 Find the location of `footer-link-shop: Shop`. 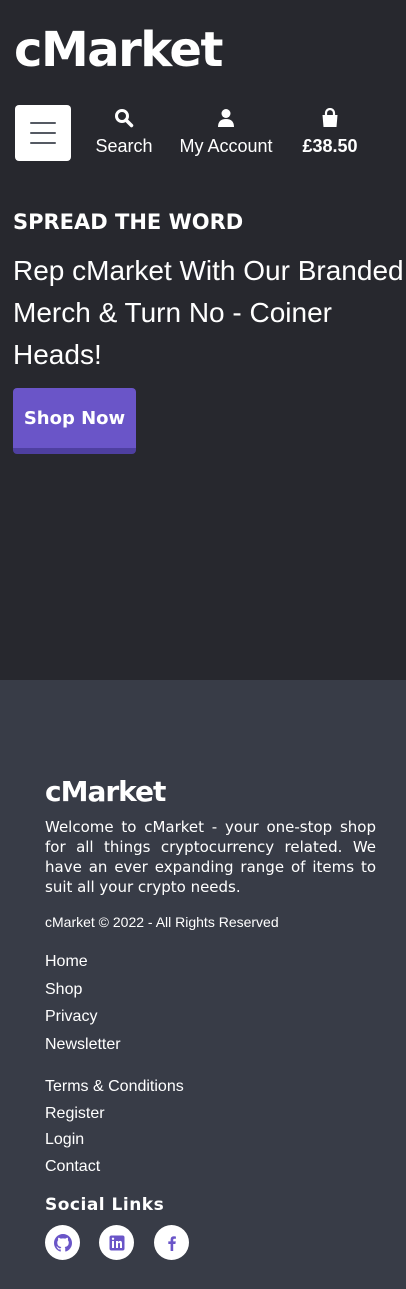

footer-link-shop: Shop is located at coordinates (83, 990).